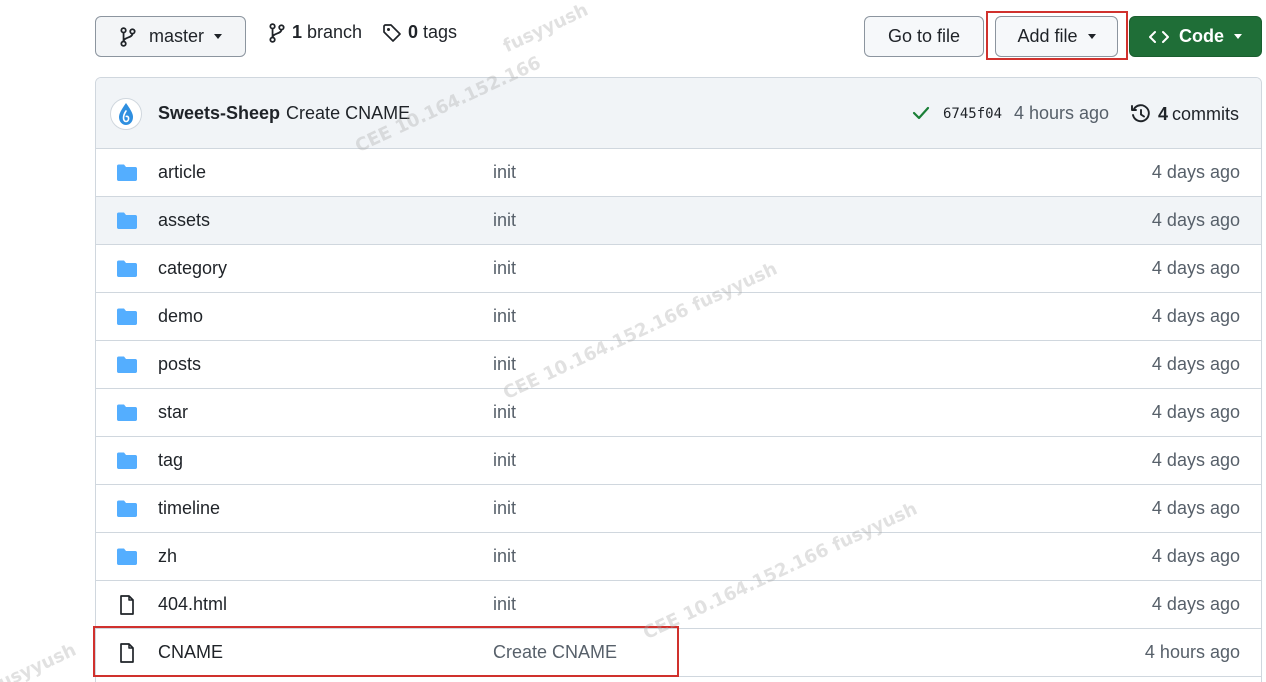 This screenshot has width=1266, height=682. I want to click on table-row: demo init 4 days ago, so click(678, 317).